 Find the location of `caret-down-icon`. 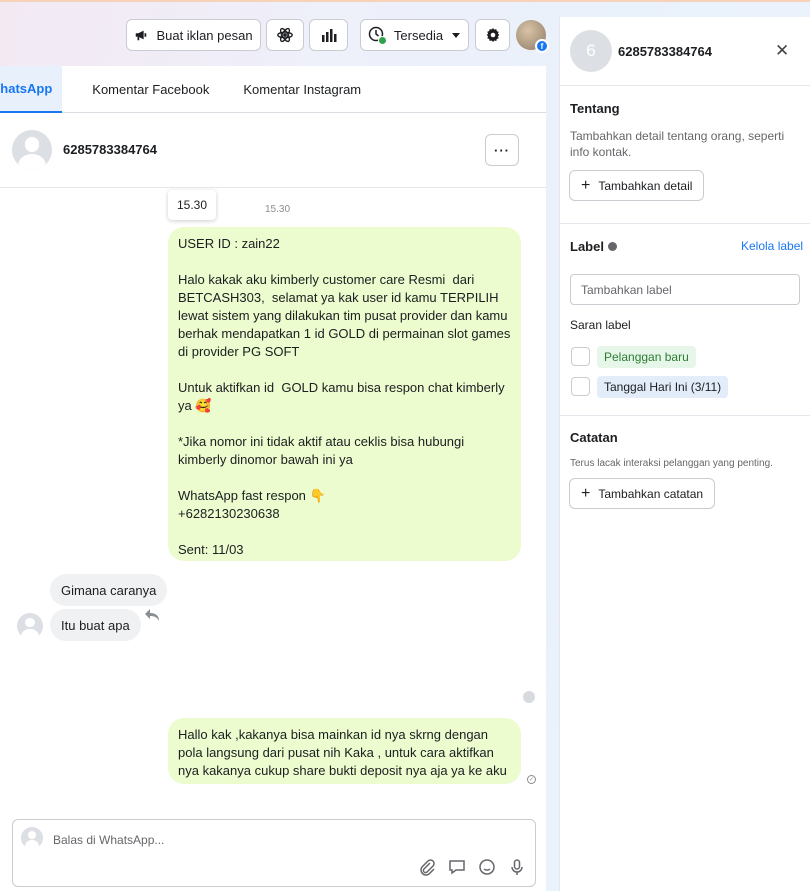

caret-down-icon is located at coordinates (456, 35).